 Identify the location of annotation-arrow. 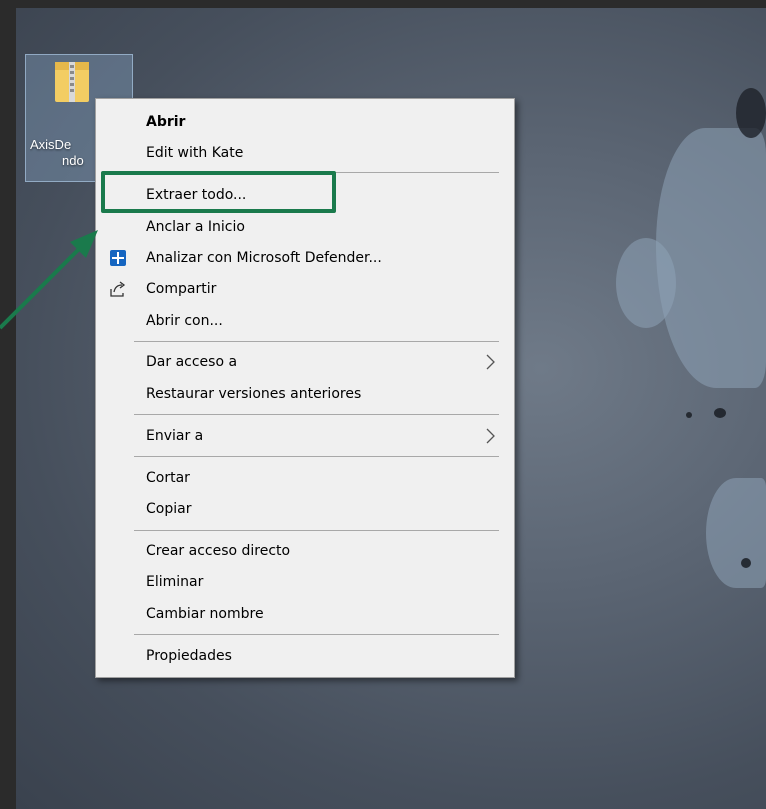
(49, 280).